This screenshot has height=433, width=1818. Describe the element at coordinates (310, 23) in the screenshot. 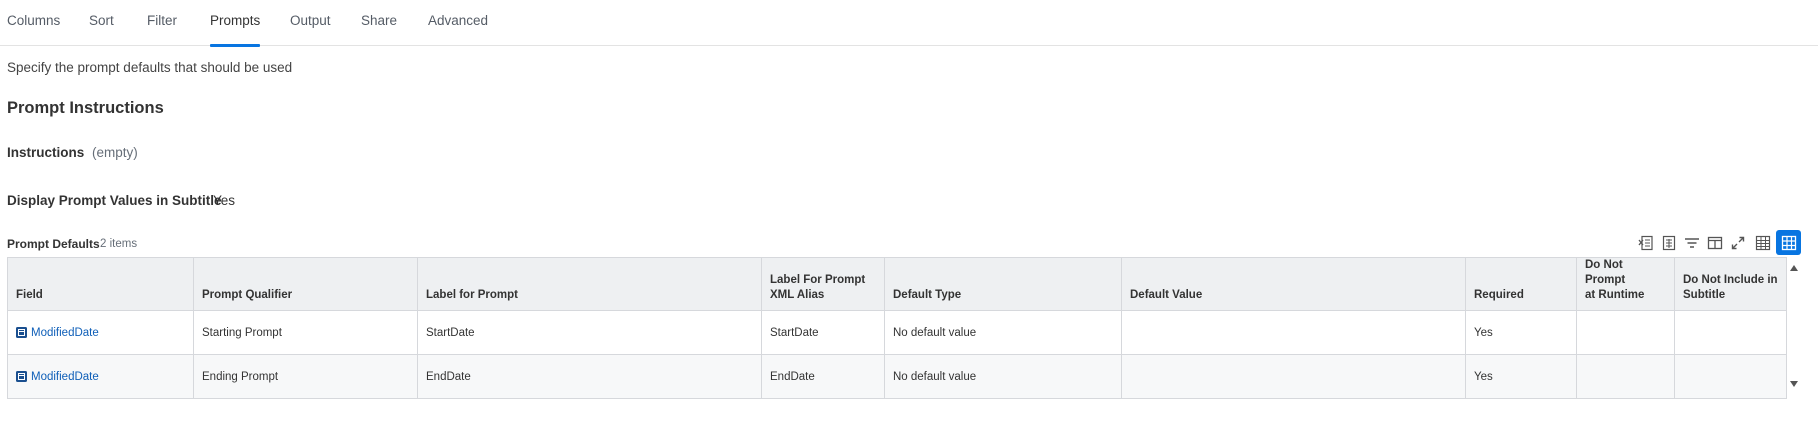

I see `tab-output: Output` at that location.